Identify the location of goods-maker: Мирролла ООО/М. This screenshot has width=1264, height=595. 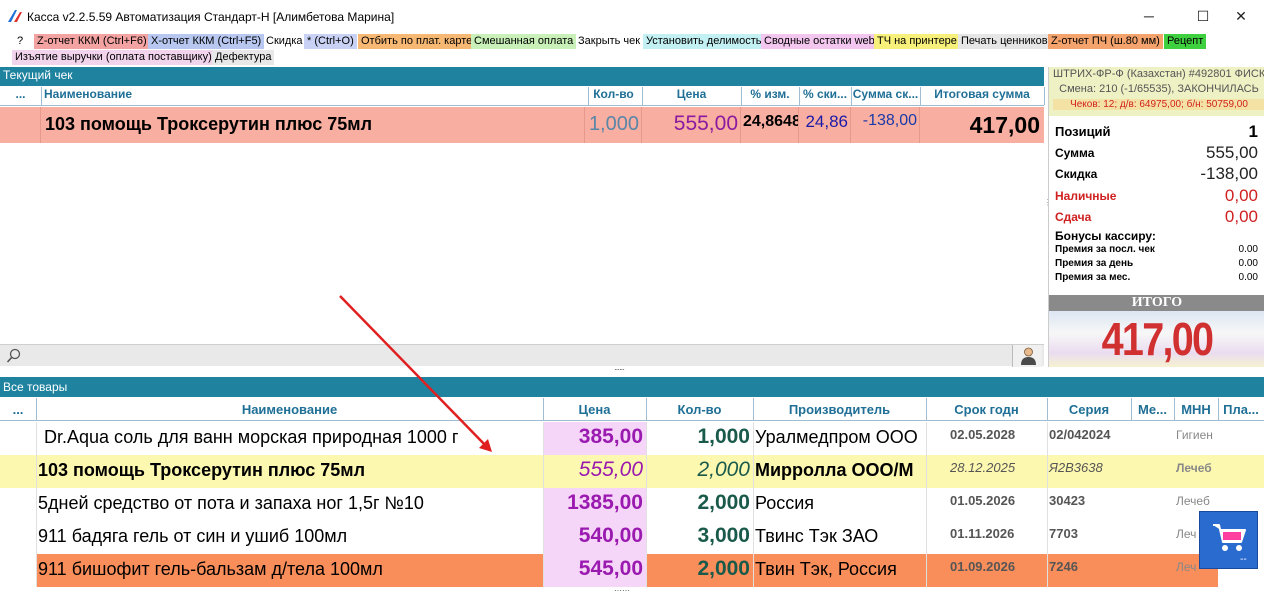
(834, 470).